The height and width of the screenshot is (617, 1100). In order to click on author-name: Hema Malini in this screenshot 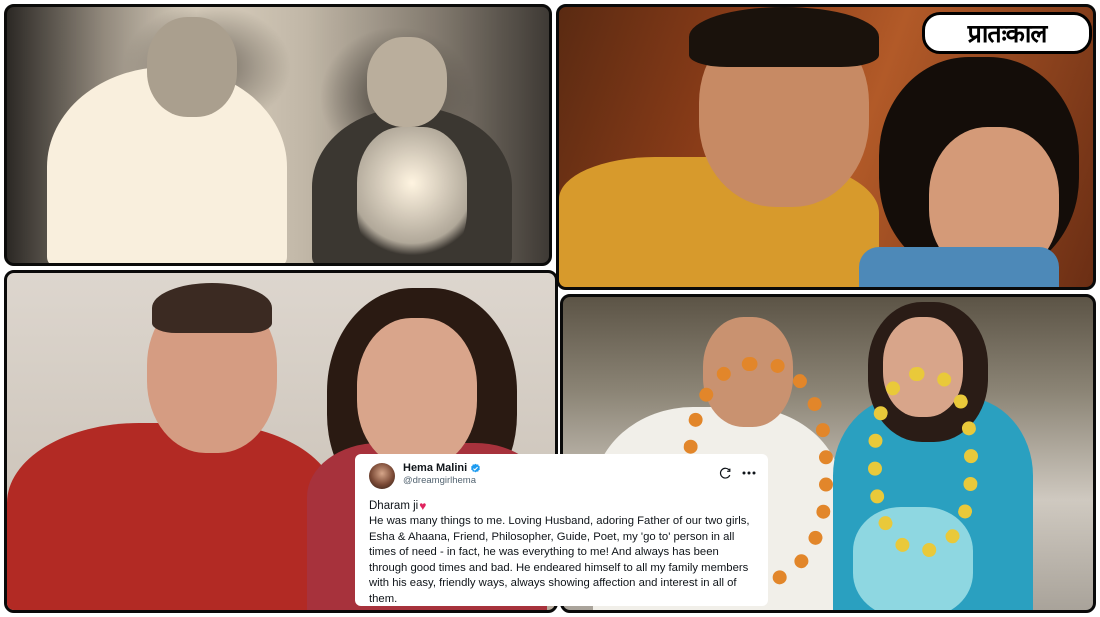, I will do `click(435, 468)`.